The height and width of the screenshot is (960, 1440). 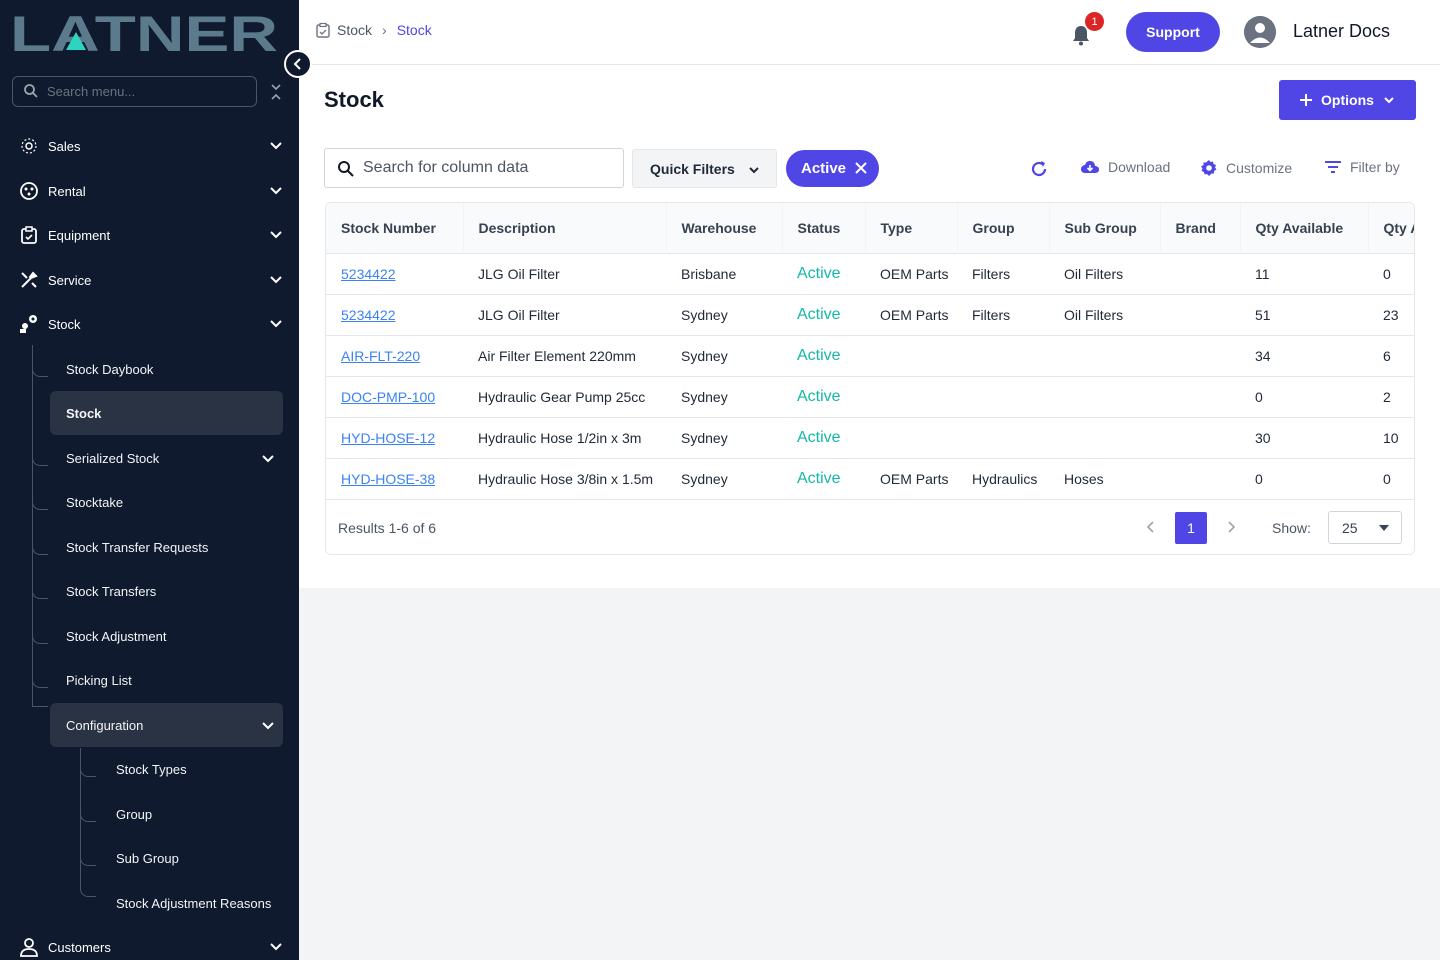 What do you see at coordinates (166, 636) in the screenshot?
I see `sidebar-subitem-stock-adjustment: Stock Adjustment` at bounding box center [166, 636].